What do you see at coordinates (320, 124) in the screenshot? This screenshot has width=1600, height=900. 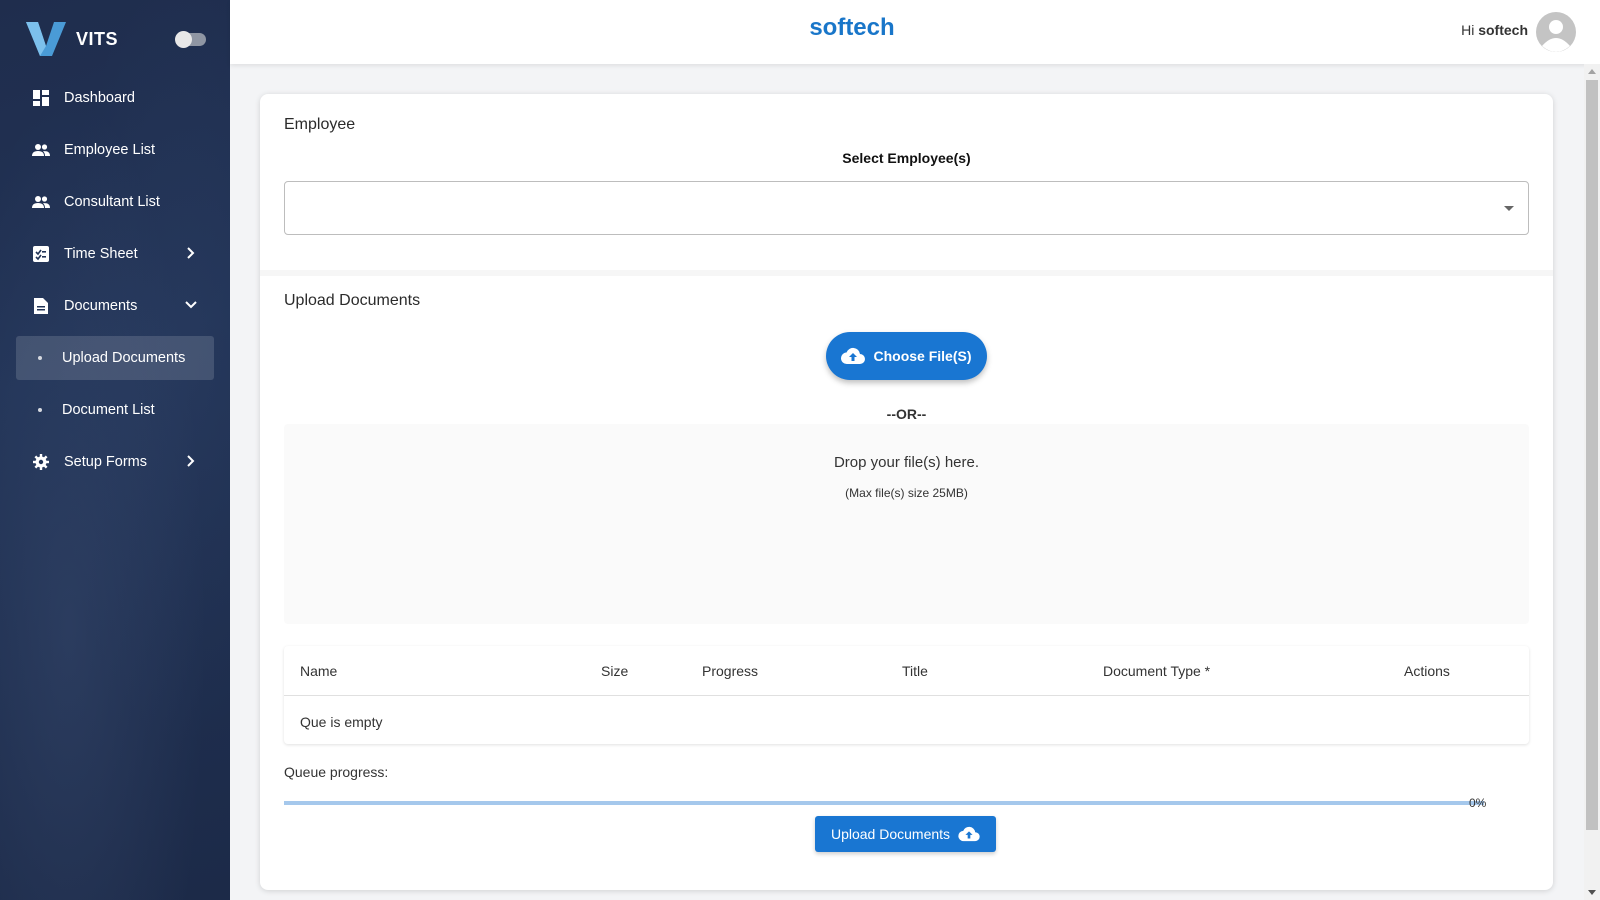 I see `employee-section-title: Employee` at bounding box center [320, 124].